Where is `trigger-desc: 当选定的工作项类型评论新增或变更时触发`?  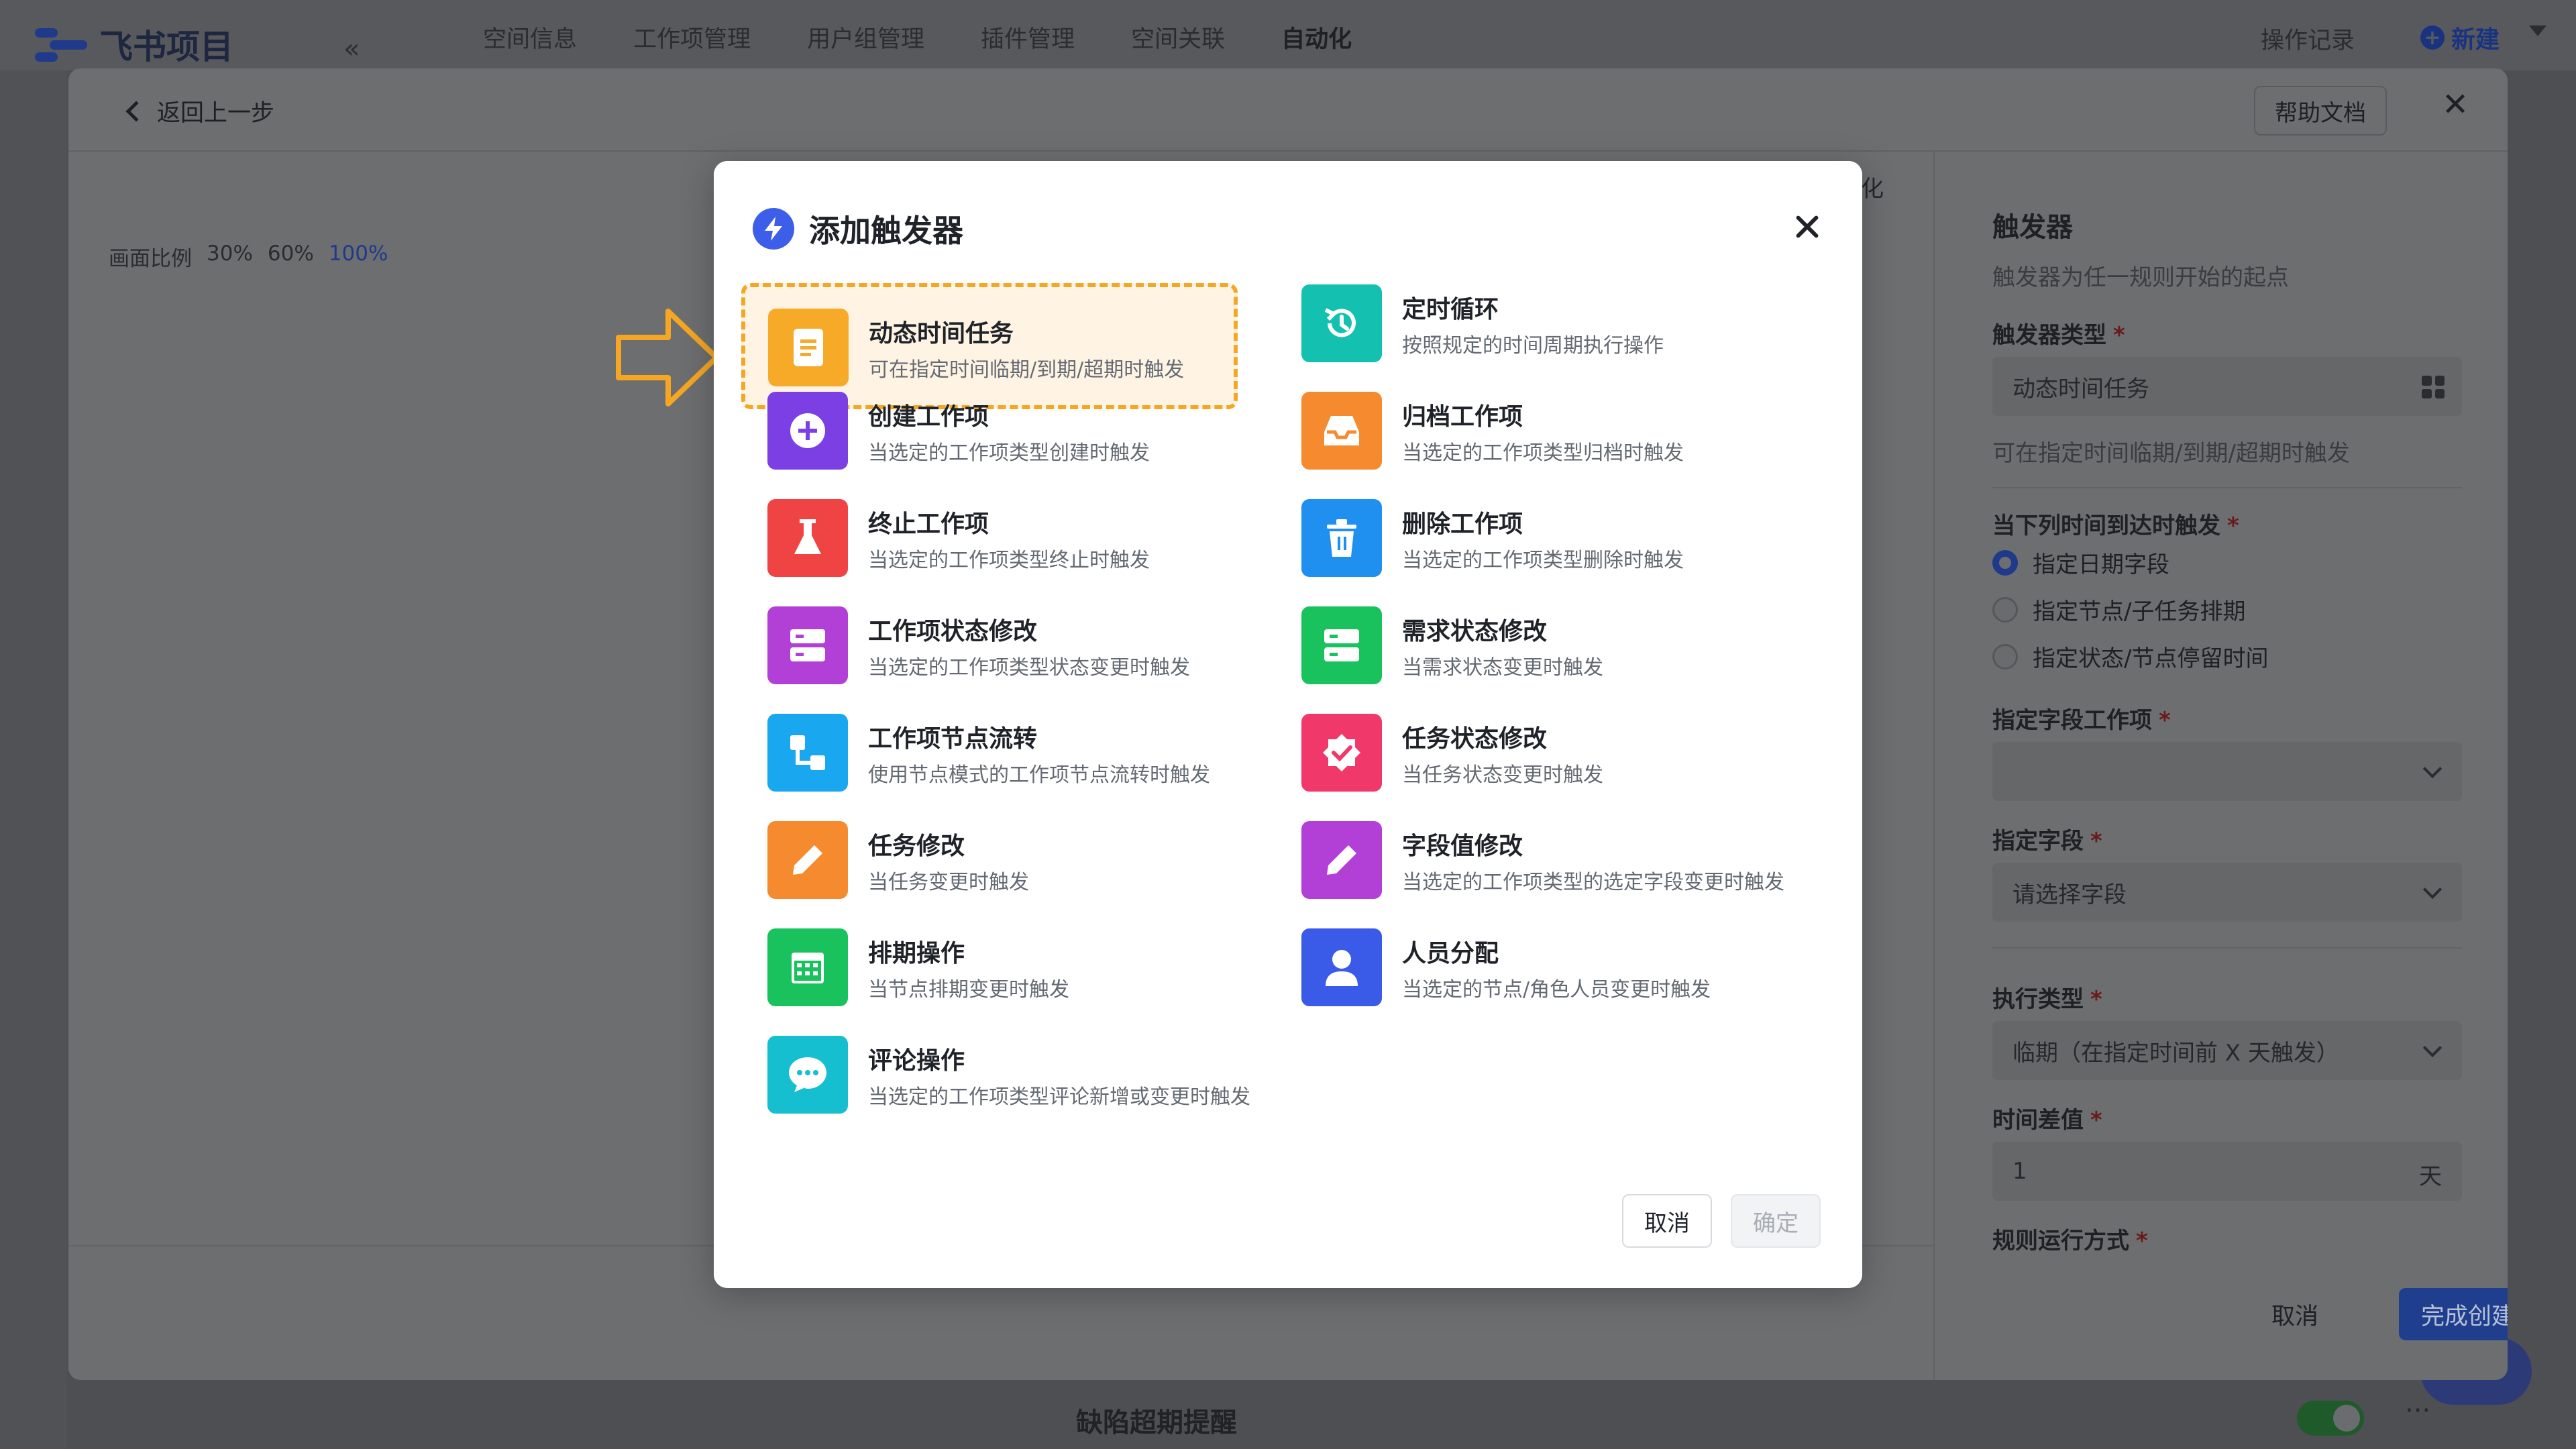
trigger-desc: 当选定的工作项类型评论新增或变更时触发 is located at coordinates (1059, 1097).